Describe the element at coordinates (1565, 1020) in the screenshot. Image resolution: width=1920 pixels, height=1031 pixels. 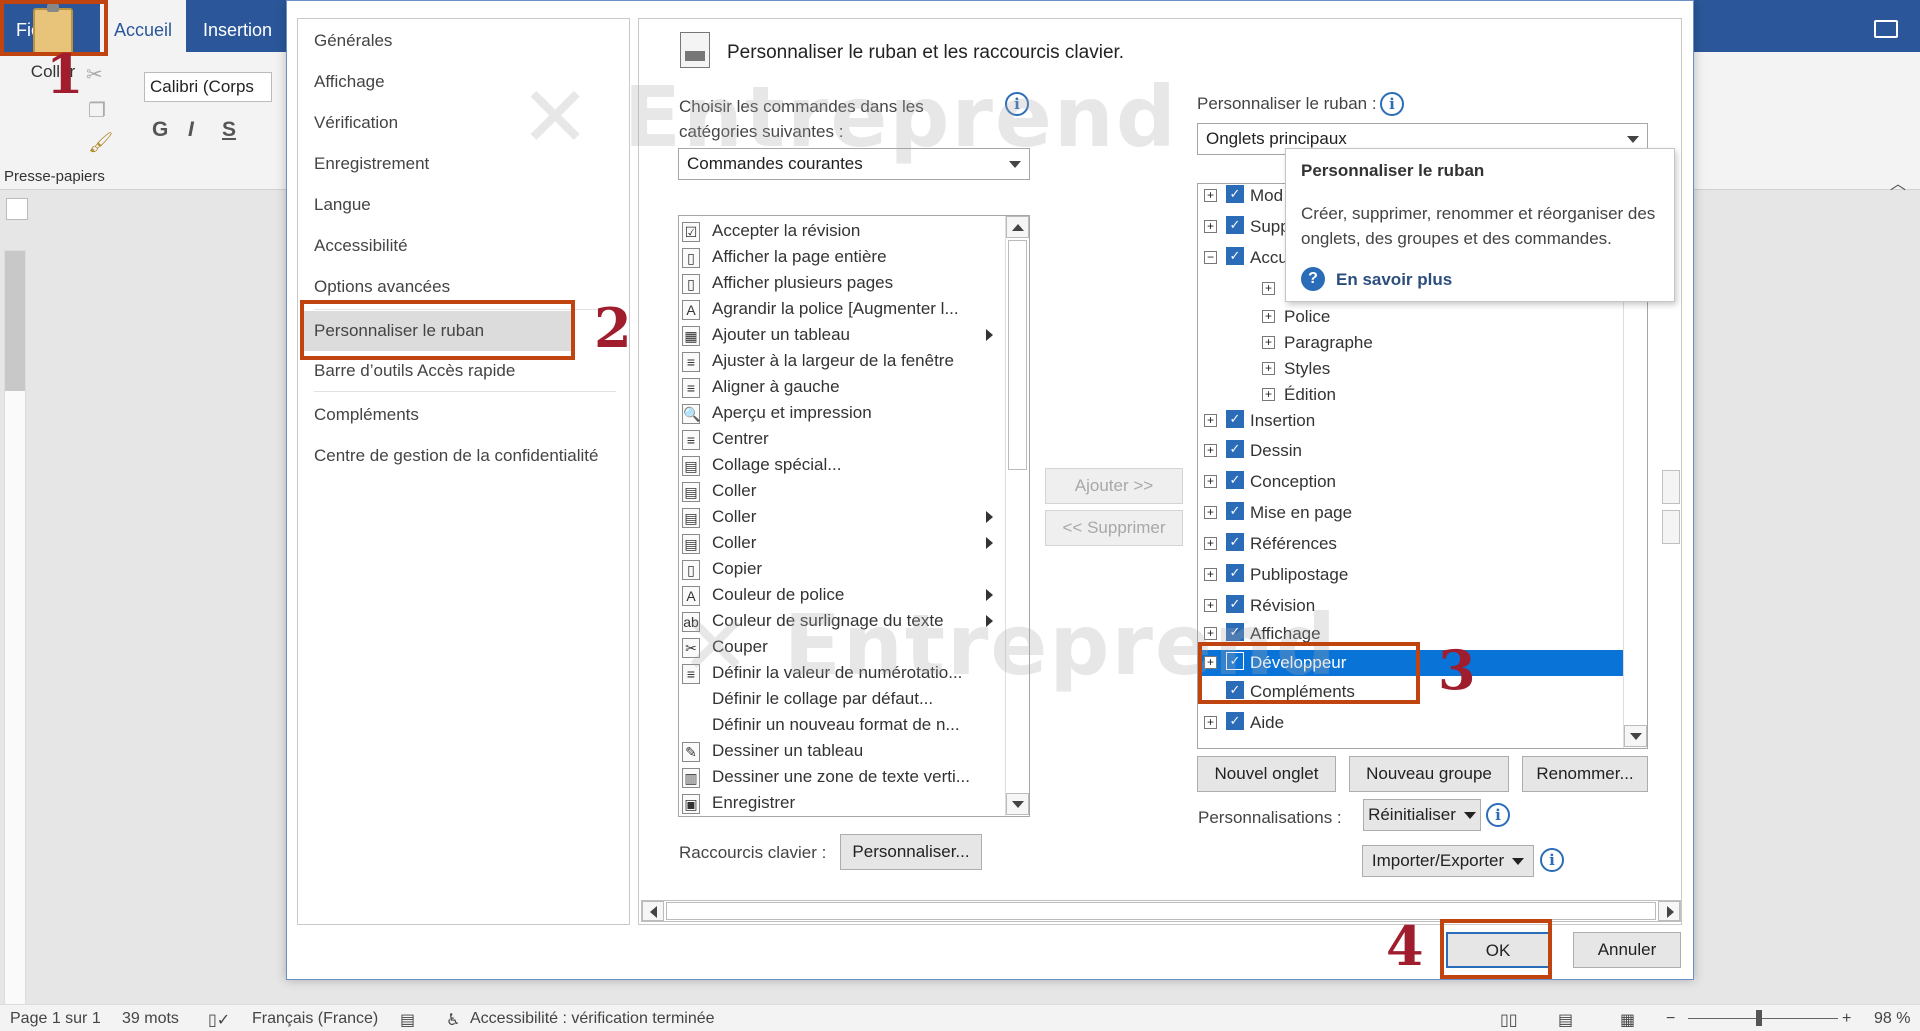
I see `print-layout-icon: ▤` at that location.